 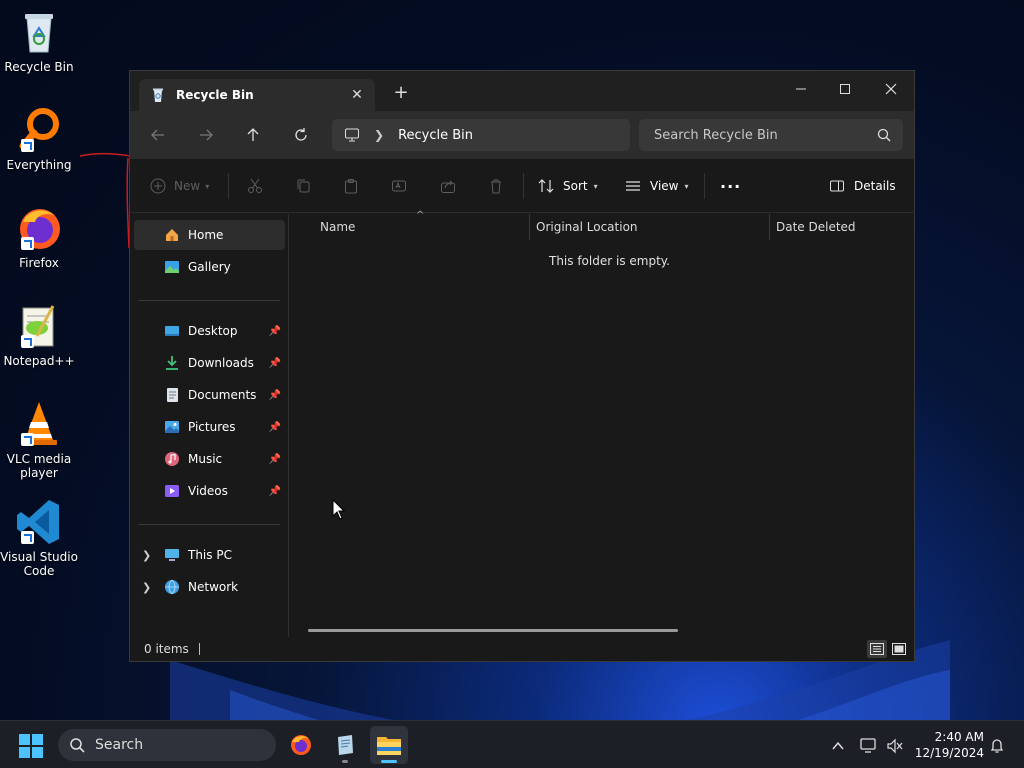 What do you see at coordinates (213, 331) in the screenshot?
I see `nav-item-label: Desktop` at bounding box center [213, 331].